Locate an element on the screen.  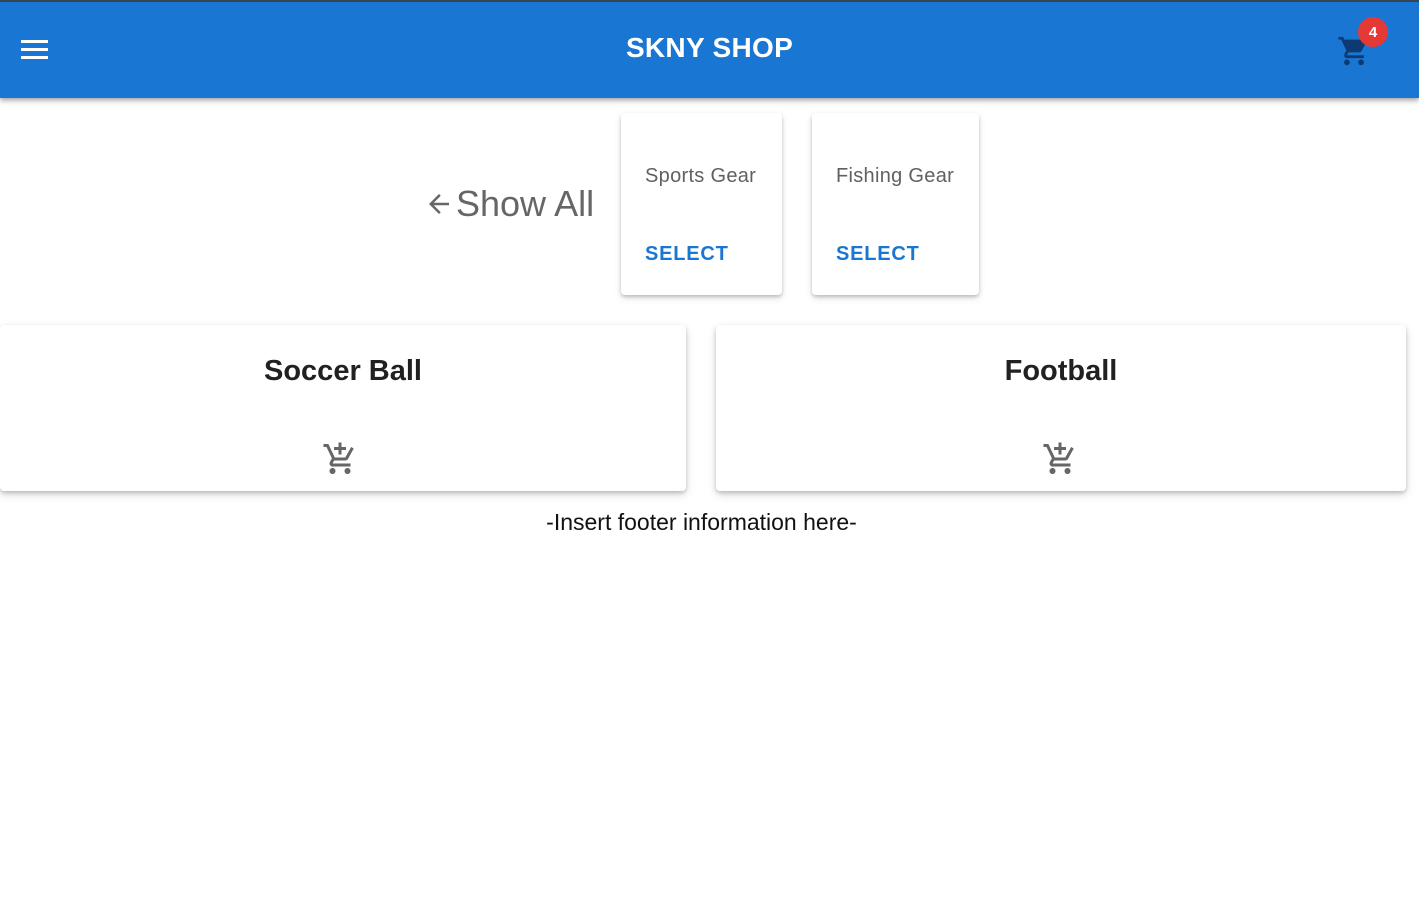
app-title: SKNY SHOP is located at coordinates (709, 47).